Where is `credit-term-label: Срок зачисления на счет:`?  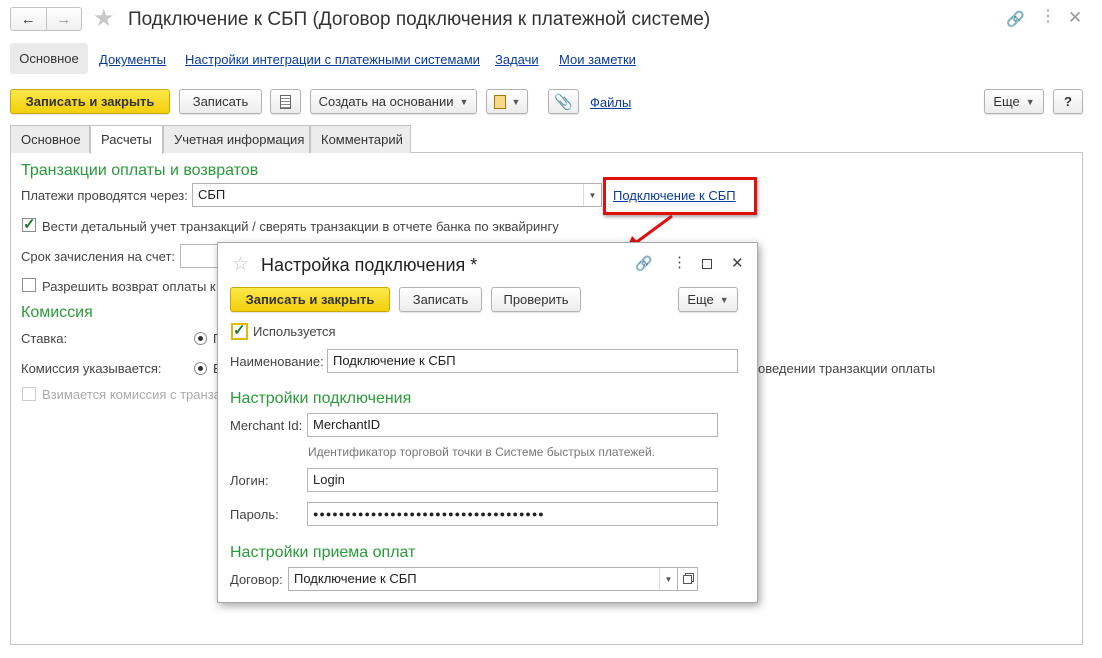
credit-term-label: Срок зачисления на счет: is located at coordinates (98, 256).